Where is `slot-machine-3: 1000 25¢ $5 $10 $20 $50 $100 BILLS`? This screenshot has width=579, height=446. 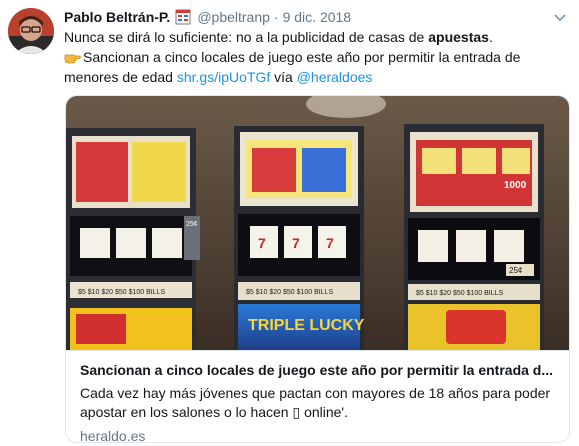 slot-machine-3: 1000 25¢ $5 $10 $20 $50 $100 BILLS is located at coordinates (474, 237).